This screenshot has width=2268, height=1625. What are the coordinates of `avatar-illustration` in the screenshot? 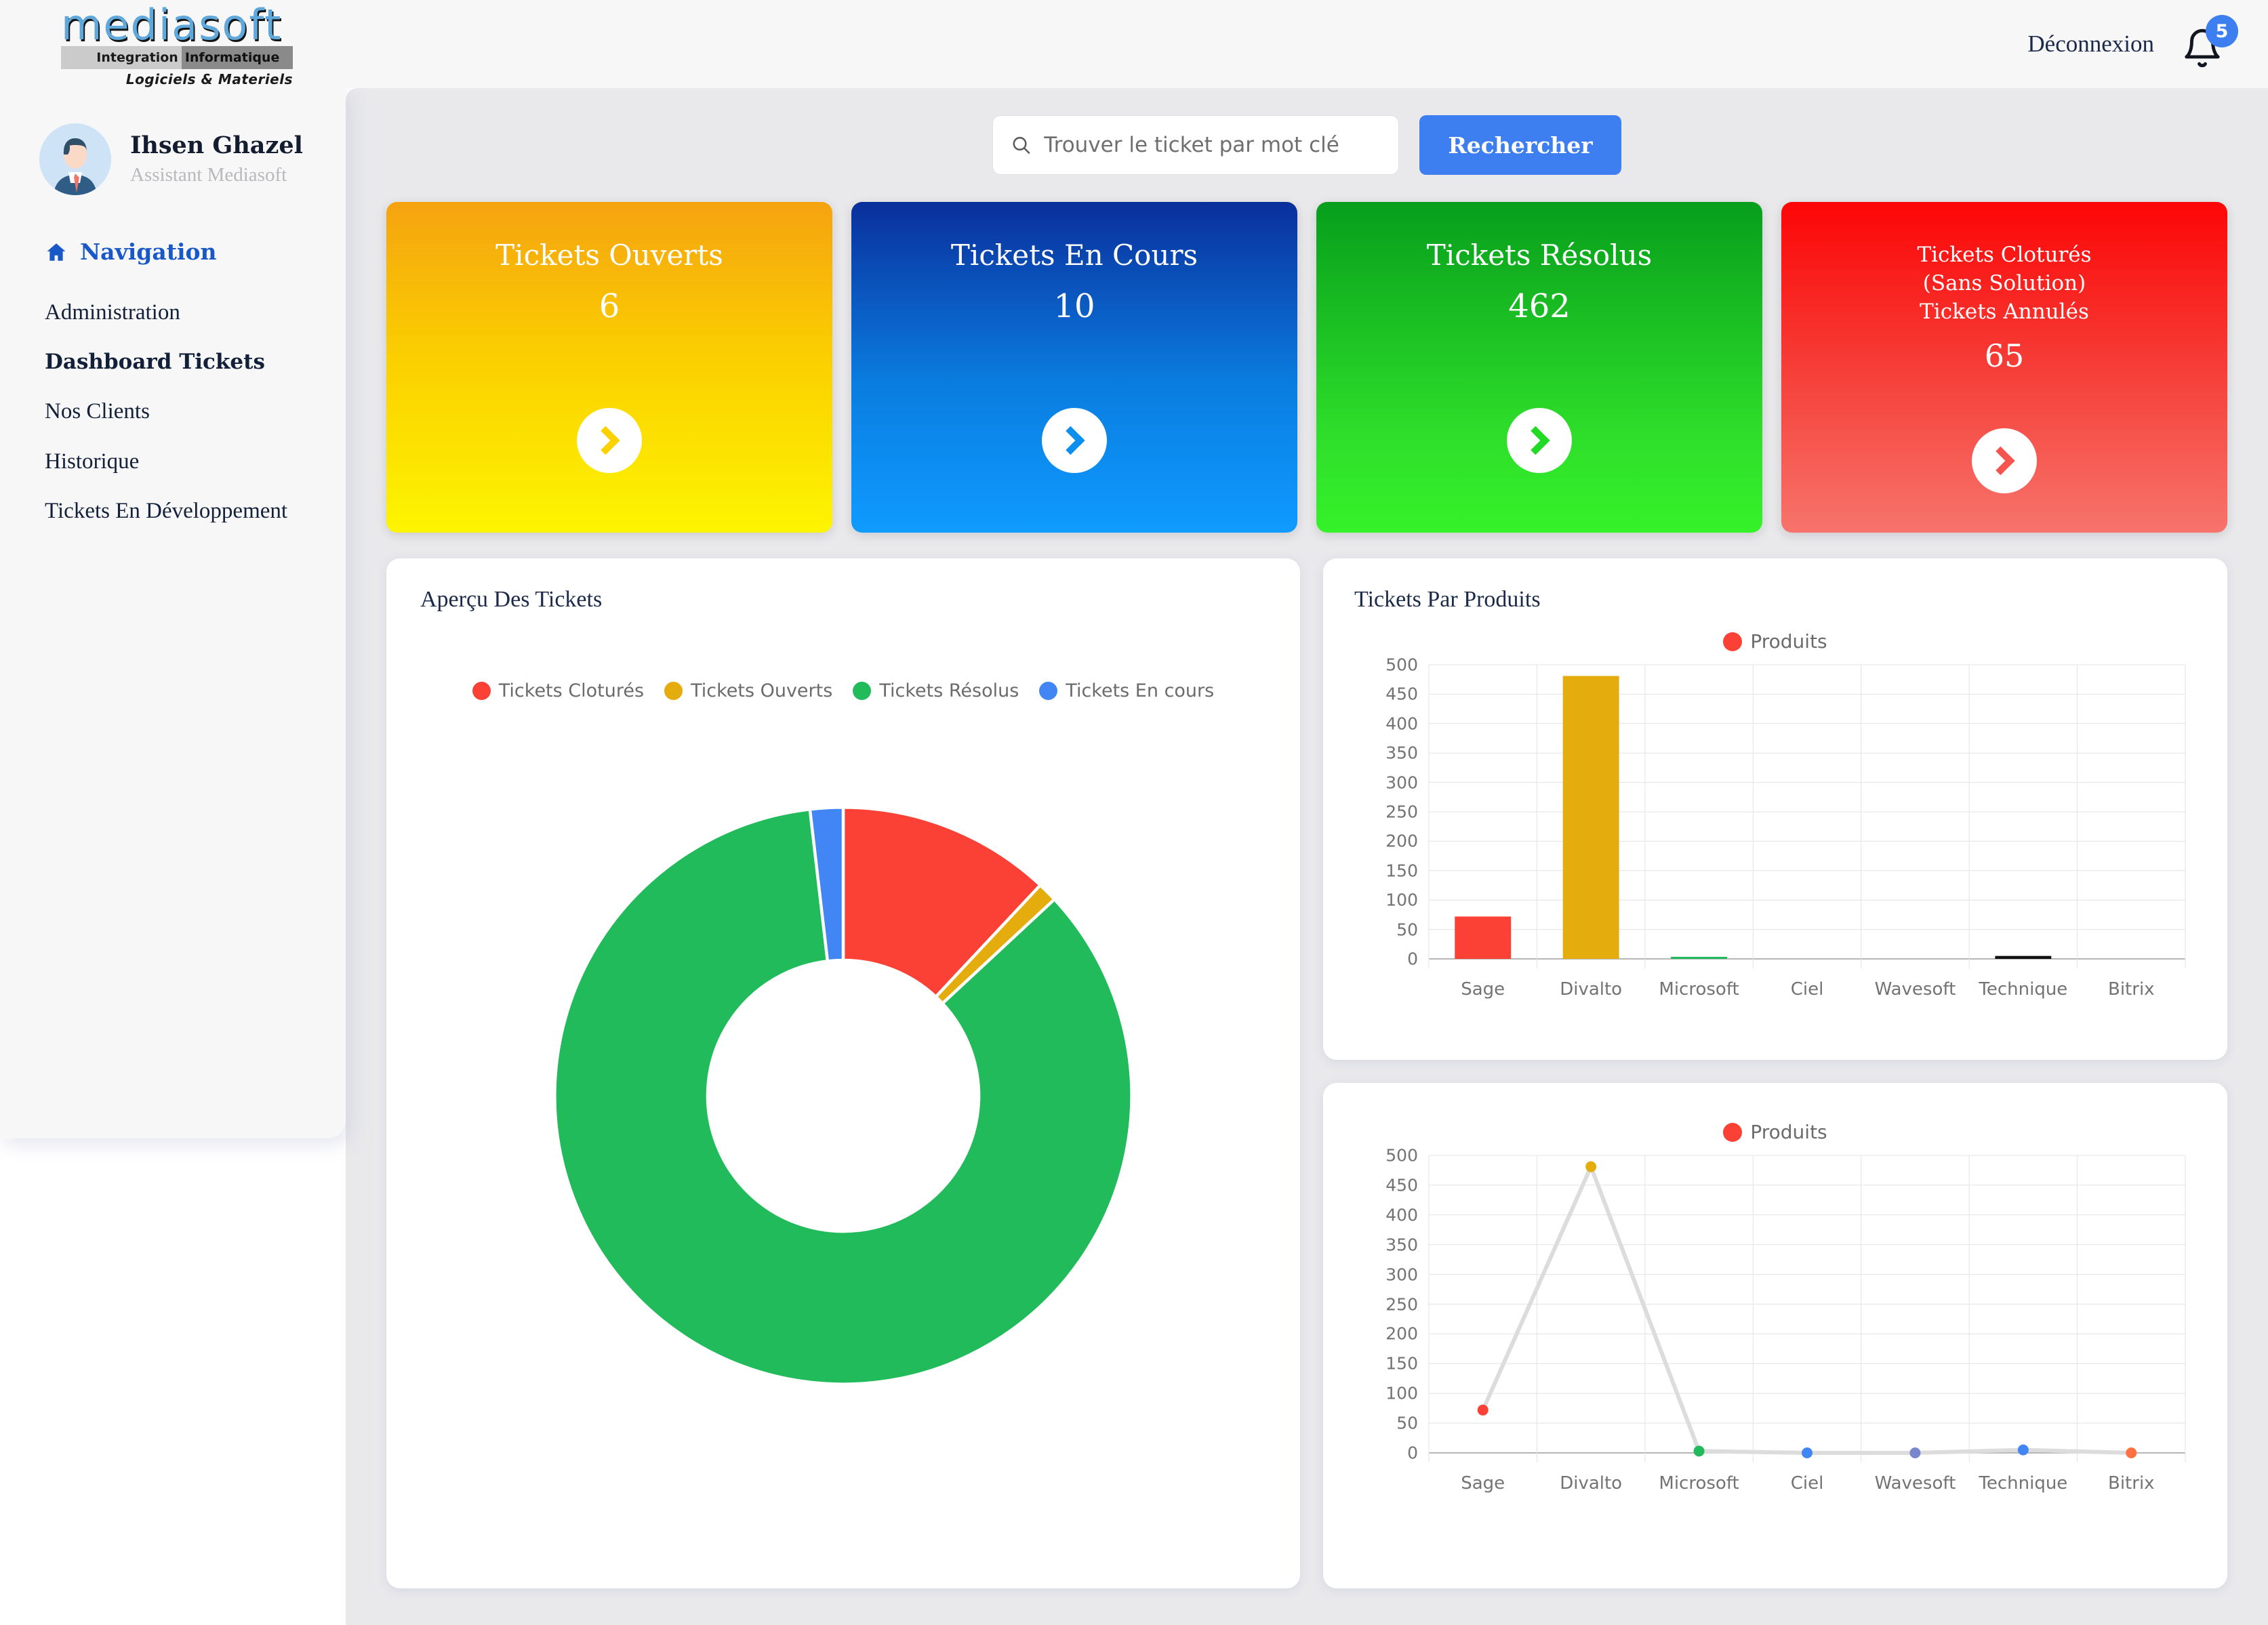 It's located at (75, 159).